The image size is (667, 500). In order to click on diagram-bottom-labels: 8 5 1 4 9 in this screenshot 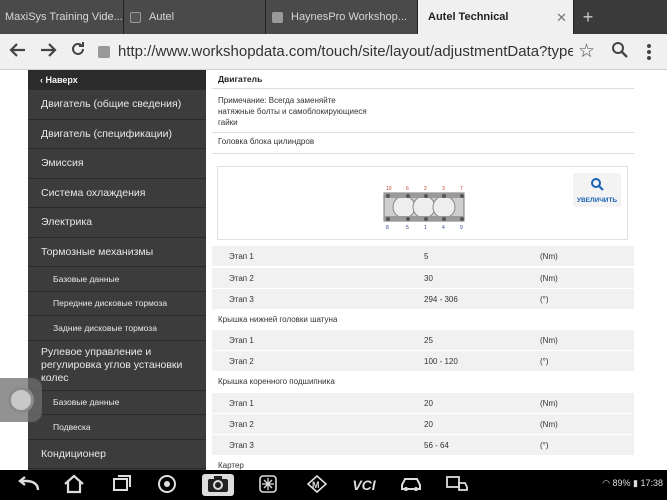, I will do `click(424, 228)`.